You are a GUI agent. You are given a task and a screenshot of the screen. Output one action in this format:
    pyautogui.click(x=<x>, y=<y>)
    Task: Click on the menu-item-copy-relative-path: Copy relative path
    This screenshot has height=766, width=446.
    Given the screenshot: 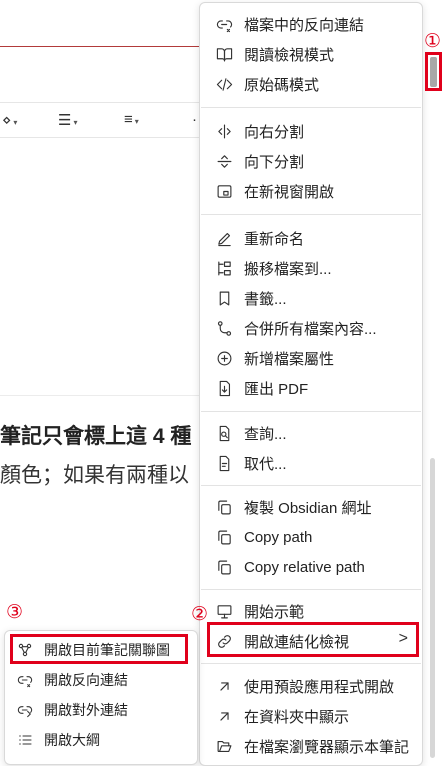 What is the action you would take?
    pyautogui.click(x=311, y=567)
    